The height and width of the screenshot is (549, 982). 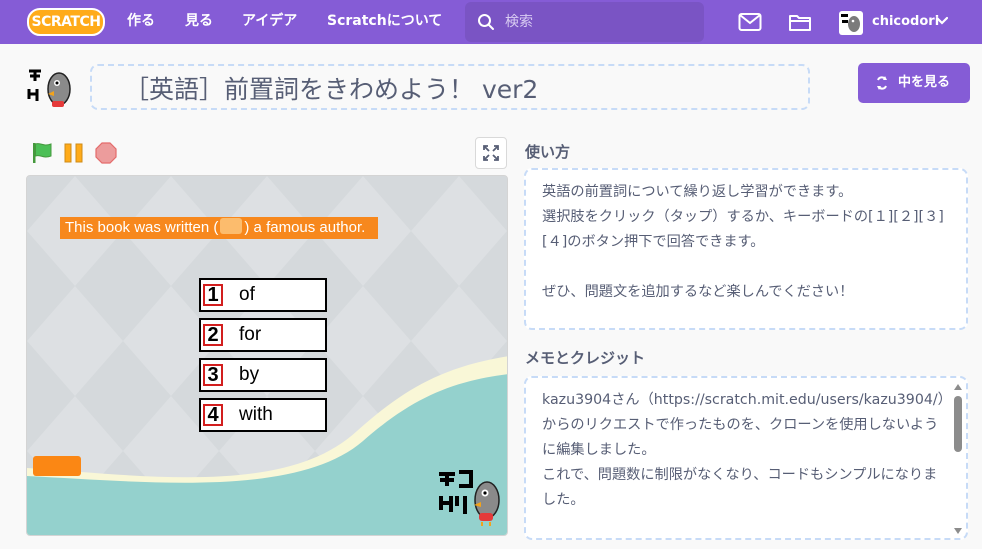 I want to click on chicodori-logo-sprite, so click(x=469, y=498).